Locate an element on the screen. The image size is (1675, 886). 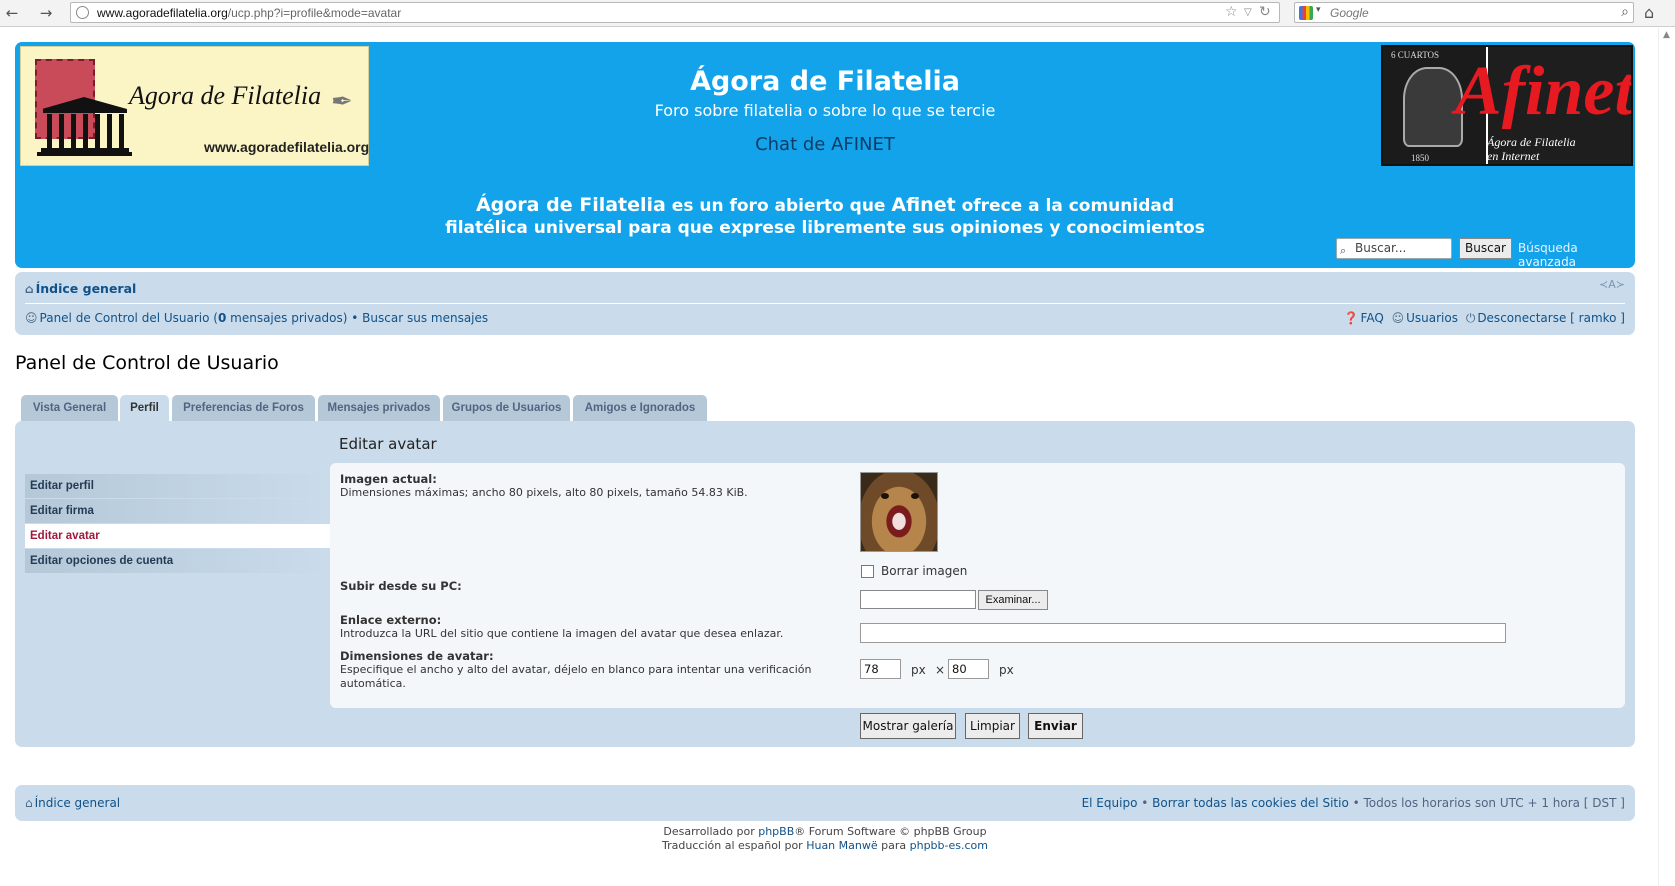
height-unit: px is located at coordinates (1006, 670).